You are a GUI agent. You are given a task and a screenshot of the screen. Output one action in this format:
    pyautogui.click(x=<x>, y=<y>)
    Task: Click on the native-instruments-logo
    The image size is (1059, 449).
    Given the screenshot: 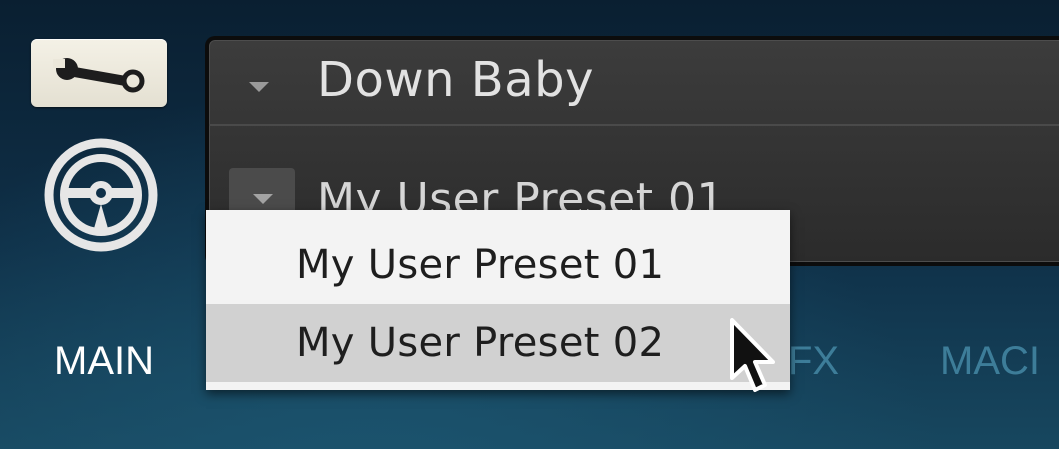 What is the action you would take?
    pyautogui.click(x=101, y=195)
    